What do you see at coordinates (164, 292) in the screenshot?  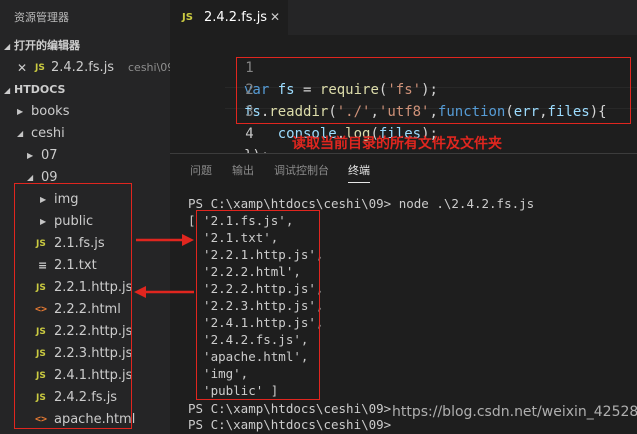 I see `arrow-left-icon` at bounding box center [164, 292].